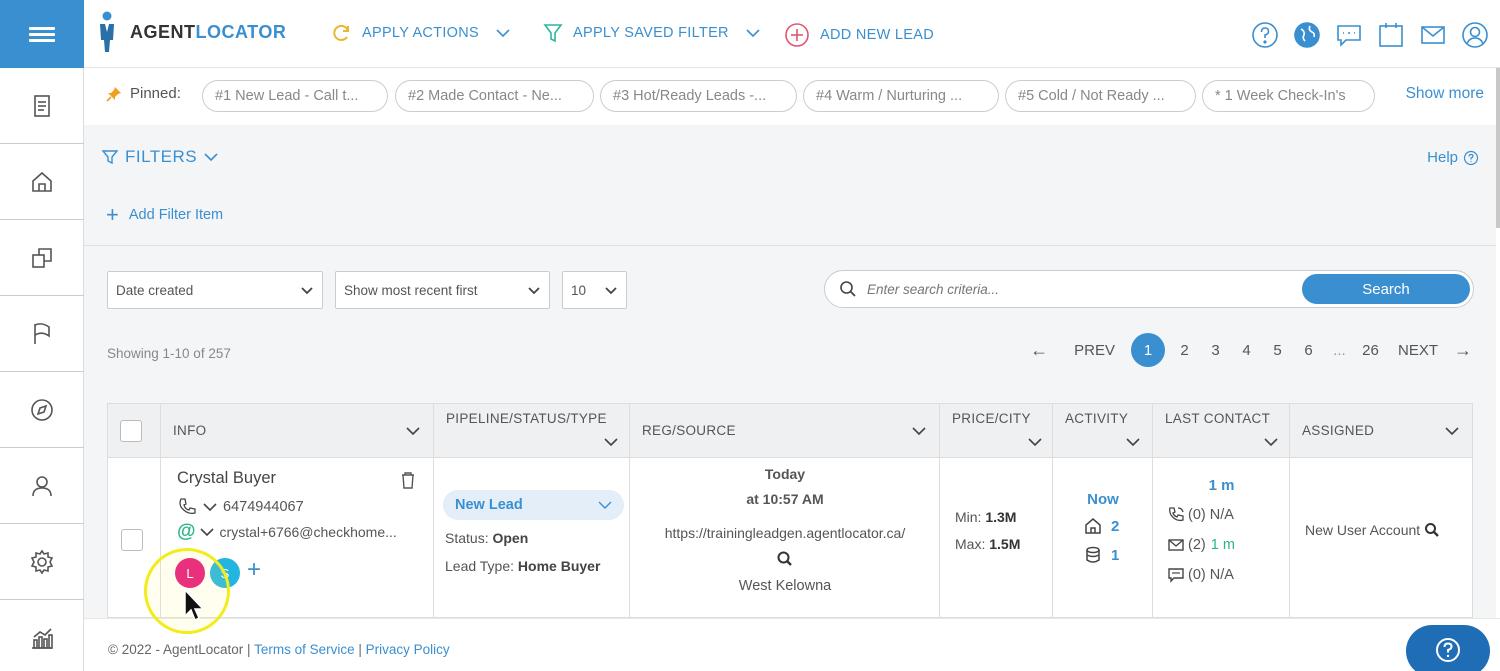 This screenshot has width=1500, height=671. Describe the element at coordinates (408, 649) in the screenshot. I see `privacy-link: Privacy Policy` at that location.